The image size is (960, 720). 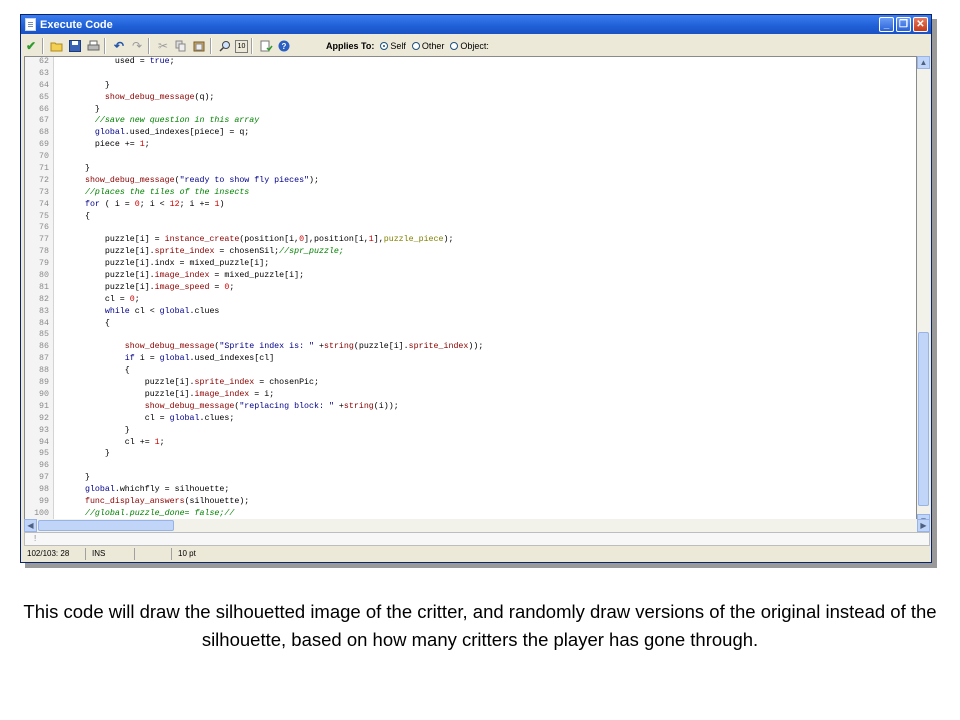 I want to click on code-text: }, so click(x=76, y=110).